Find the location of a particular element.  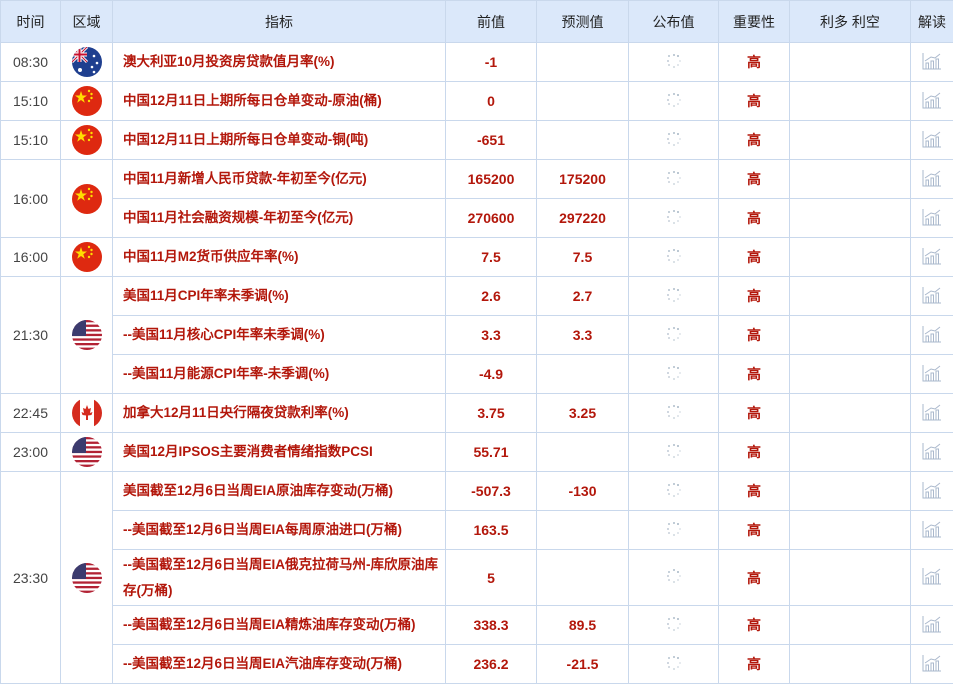

flag-china-icon is located at coordinates (87, 101).